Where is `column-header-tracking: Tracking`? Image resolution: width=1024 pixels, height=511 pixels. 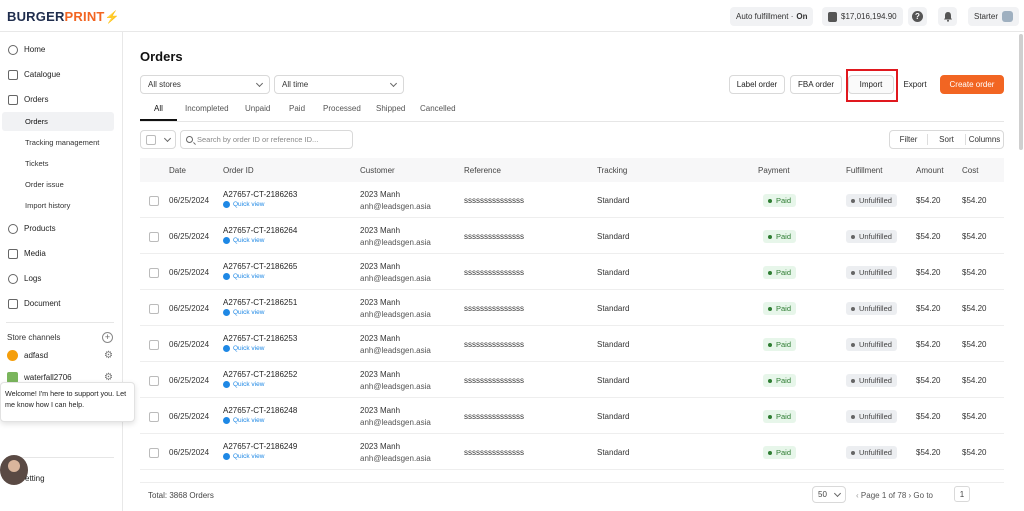
column-header-tracking: Tracking is located at coordinates (612, 170).